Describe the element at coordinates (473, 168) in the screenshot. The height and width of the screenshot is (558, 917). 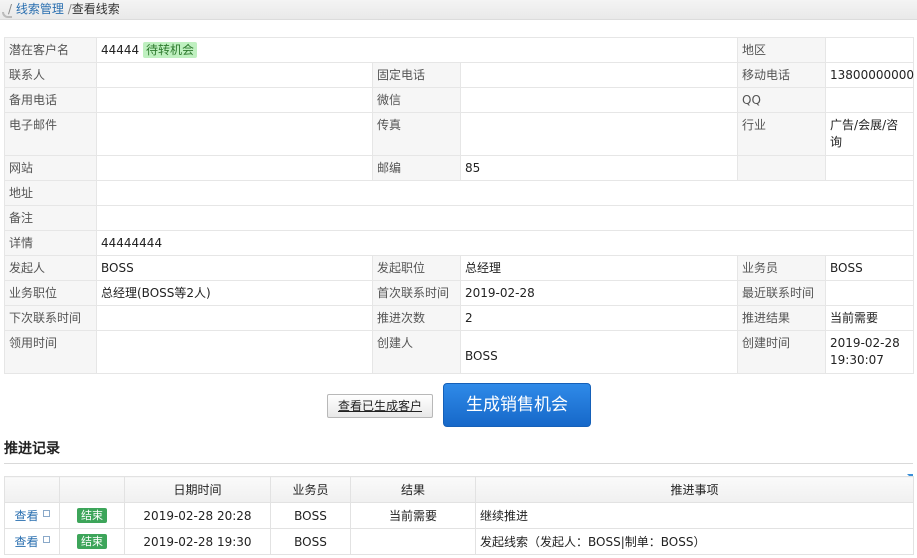
I see `field-value-text: 85` at that location.